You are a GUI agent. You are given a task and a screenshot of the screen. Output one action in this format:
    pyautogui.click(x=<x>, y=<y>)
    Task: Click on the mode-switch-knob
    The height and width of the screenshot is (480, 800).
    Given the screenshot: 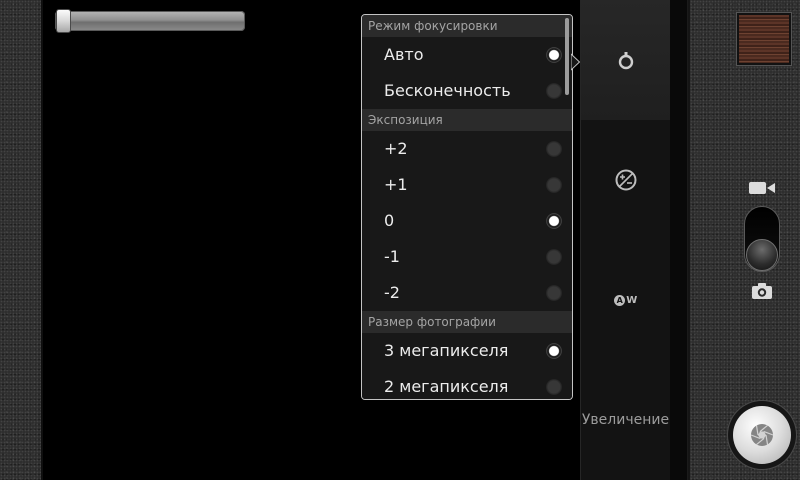 What is the action you would take?
    pyautogui.click(x=762, y=255)
    